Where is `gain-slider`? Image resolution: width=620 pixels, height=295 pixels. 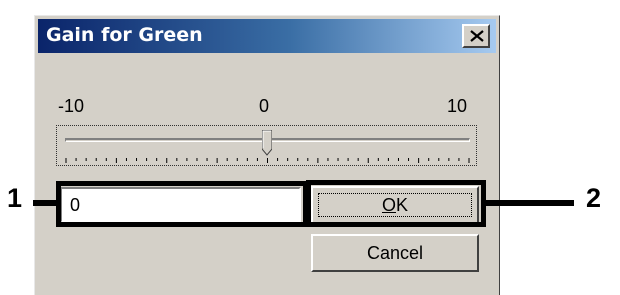
gain-slider is located at coordinates (266, 145).